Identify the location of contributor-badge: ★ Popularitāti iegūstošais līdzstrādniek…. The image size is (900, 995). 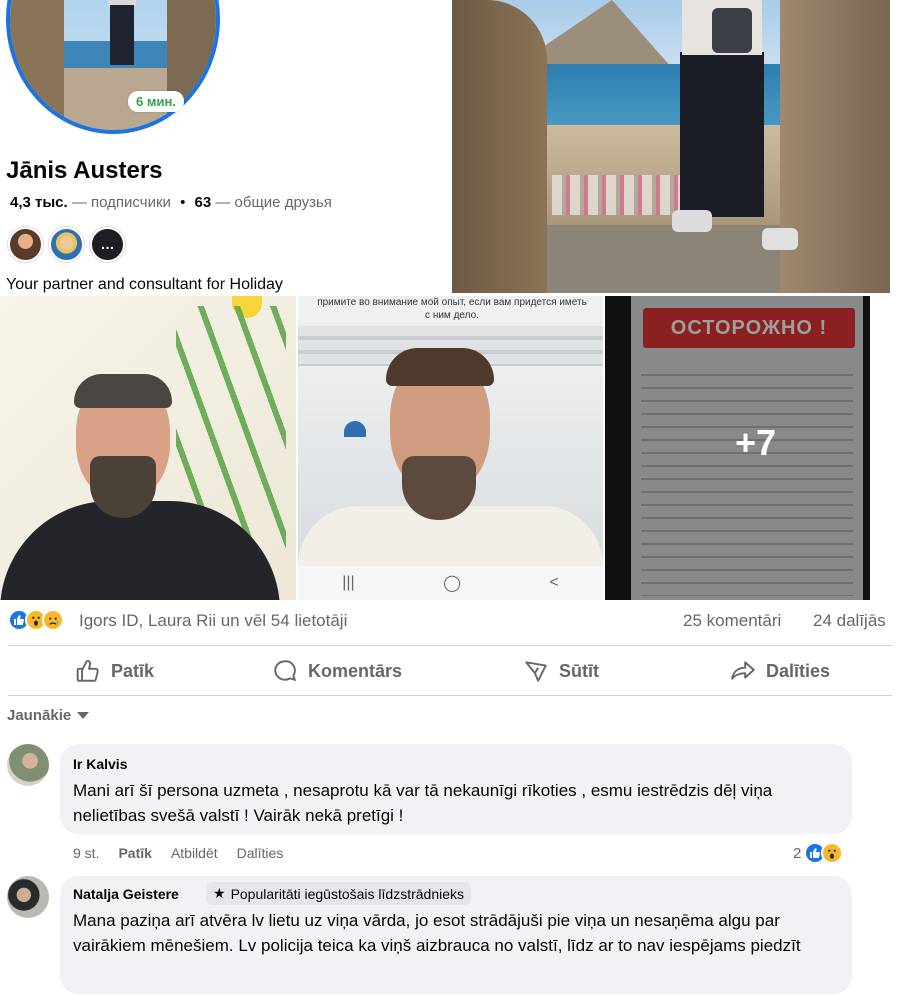
(339, 893).